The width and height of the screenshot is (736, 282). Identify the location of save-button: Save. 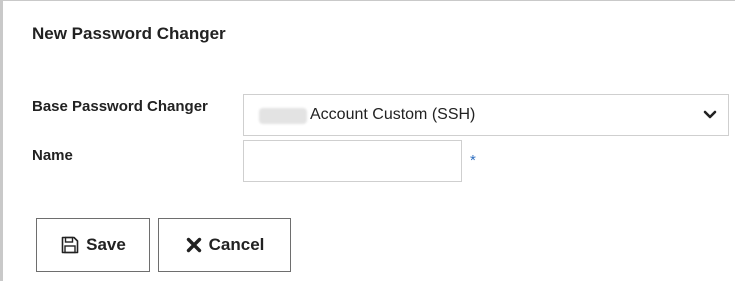
(93, 245).